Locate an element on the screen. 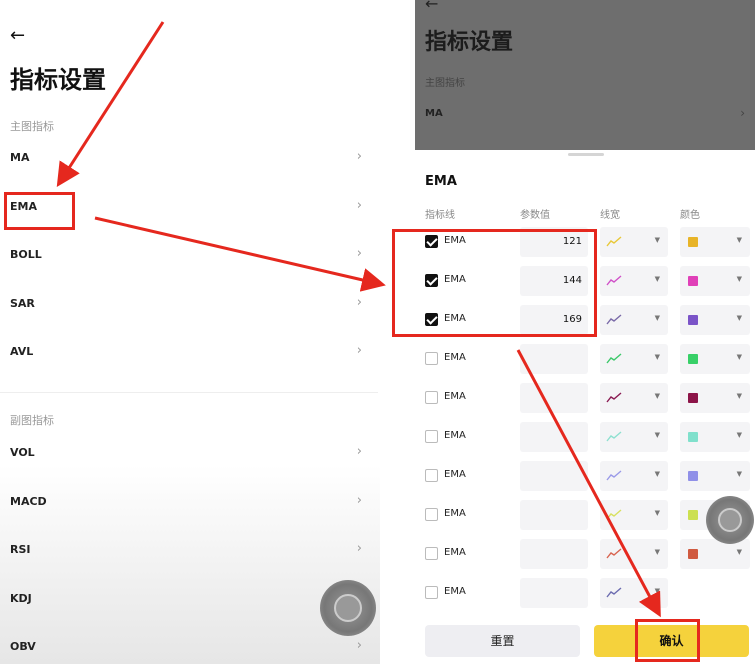 The image size is (755, 672). ema-line-row: EMA ▼ is located at coordinates (585, 593).